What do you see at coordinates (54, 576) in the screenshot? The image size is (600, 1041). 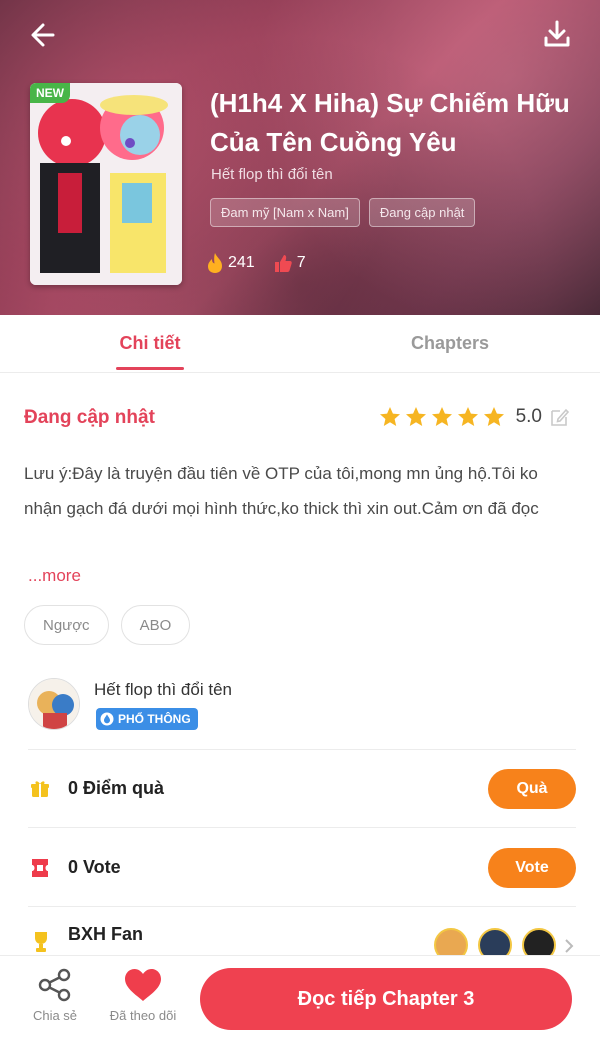 I see `more-link: ...more` at bounding box center [54, 576].